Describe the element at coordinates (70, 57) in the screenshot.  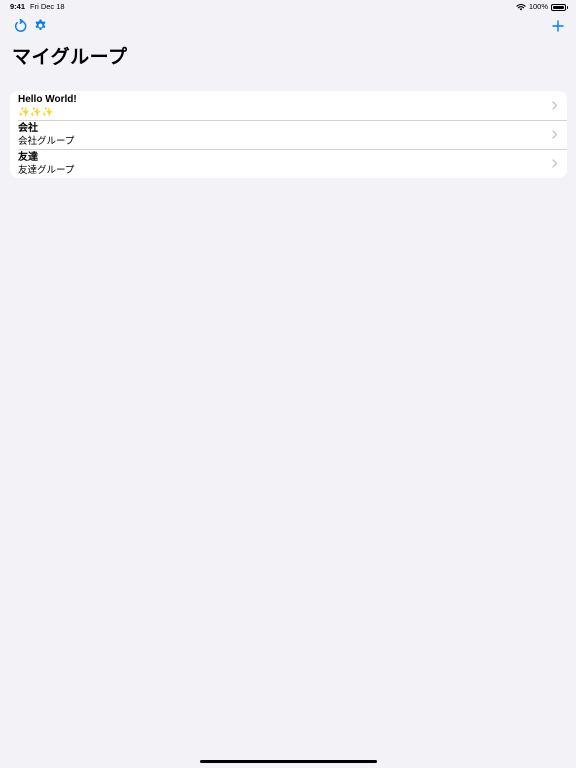
I see `page-title: マイグループ` at that location.